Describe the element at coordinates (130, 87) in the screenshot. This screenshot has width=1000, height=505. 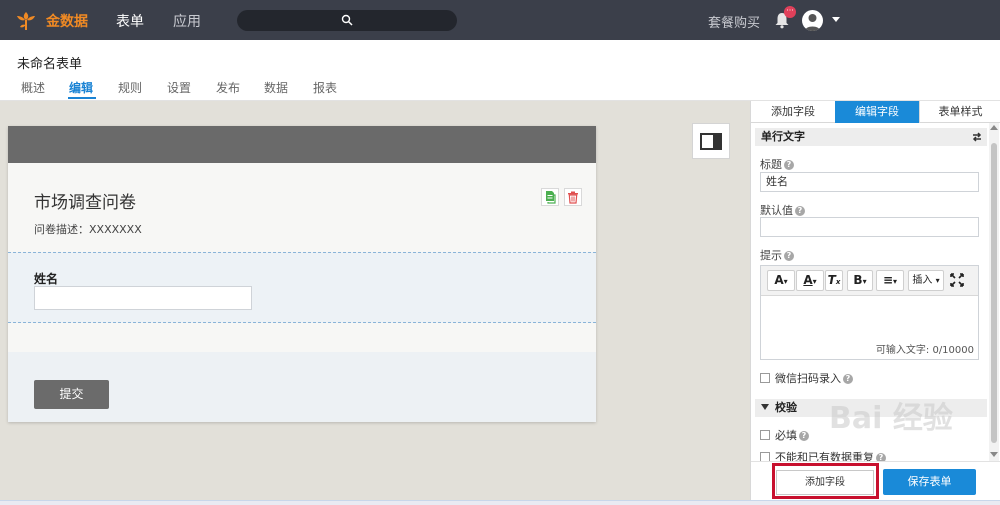
I see `tab-rules: 规则` at that location.